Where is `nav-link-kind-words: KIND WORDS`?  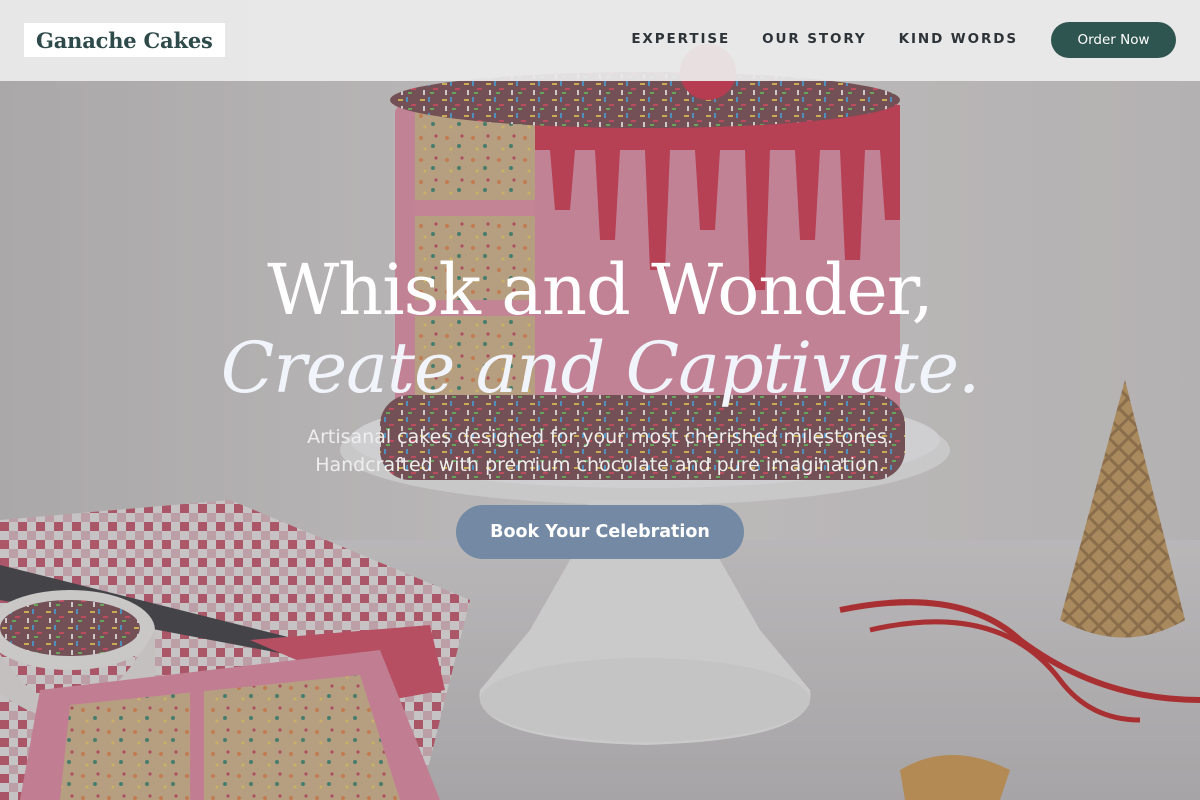 nav-link-kind-words: KIND WORDS is located at coordinates (958, 39).